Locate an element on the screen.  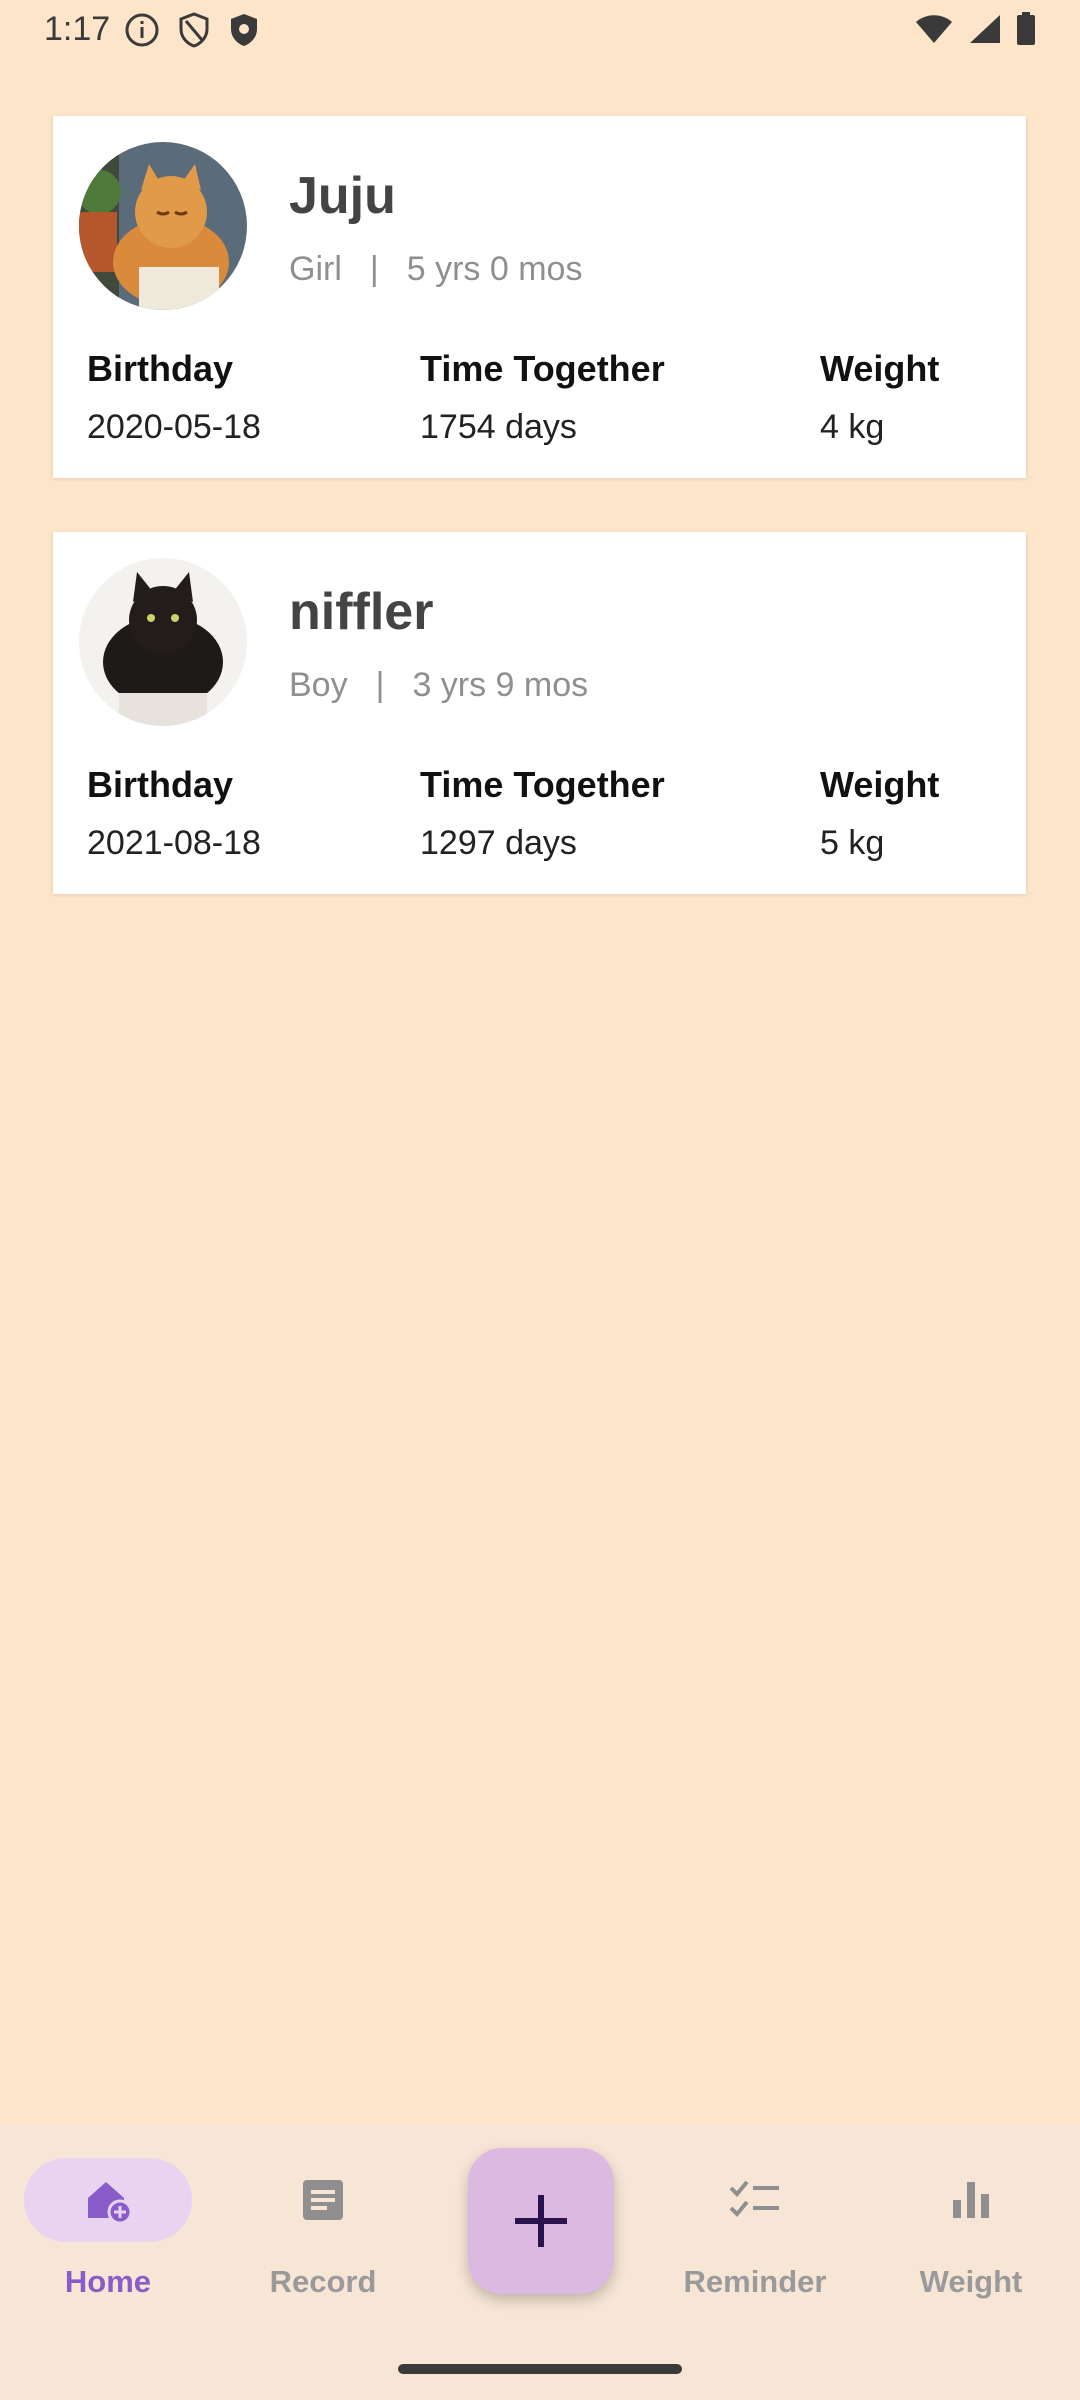
pet-age: 5 yrs 0 mos is located at coordinates (494, 269).